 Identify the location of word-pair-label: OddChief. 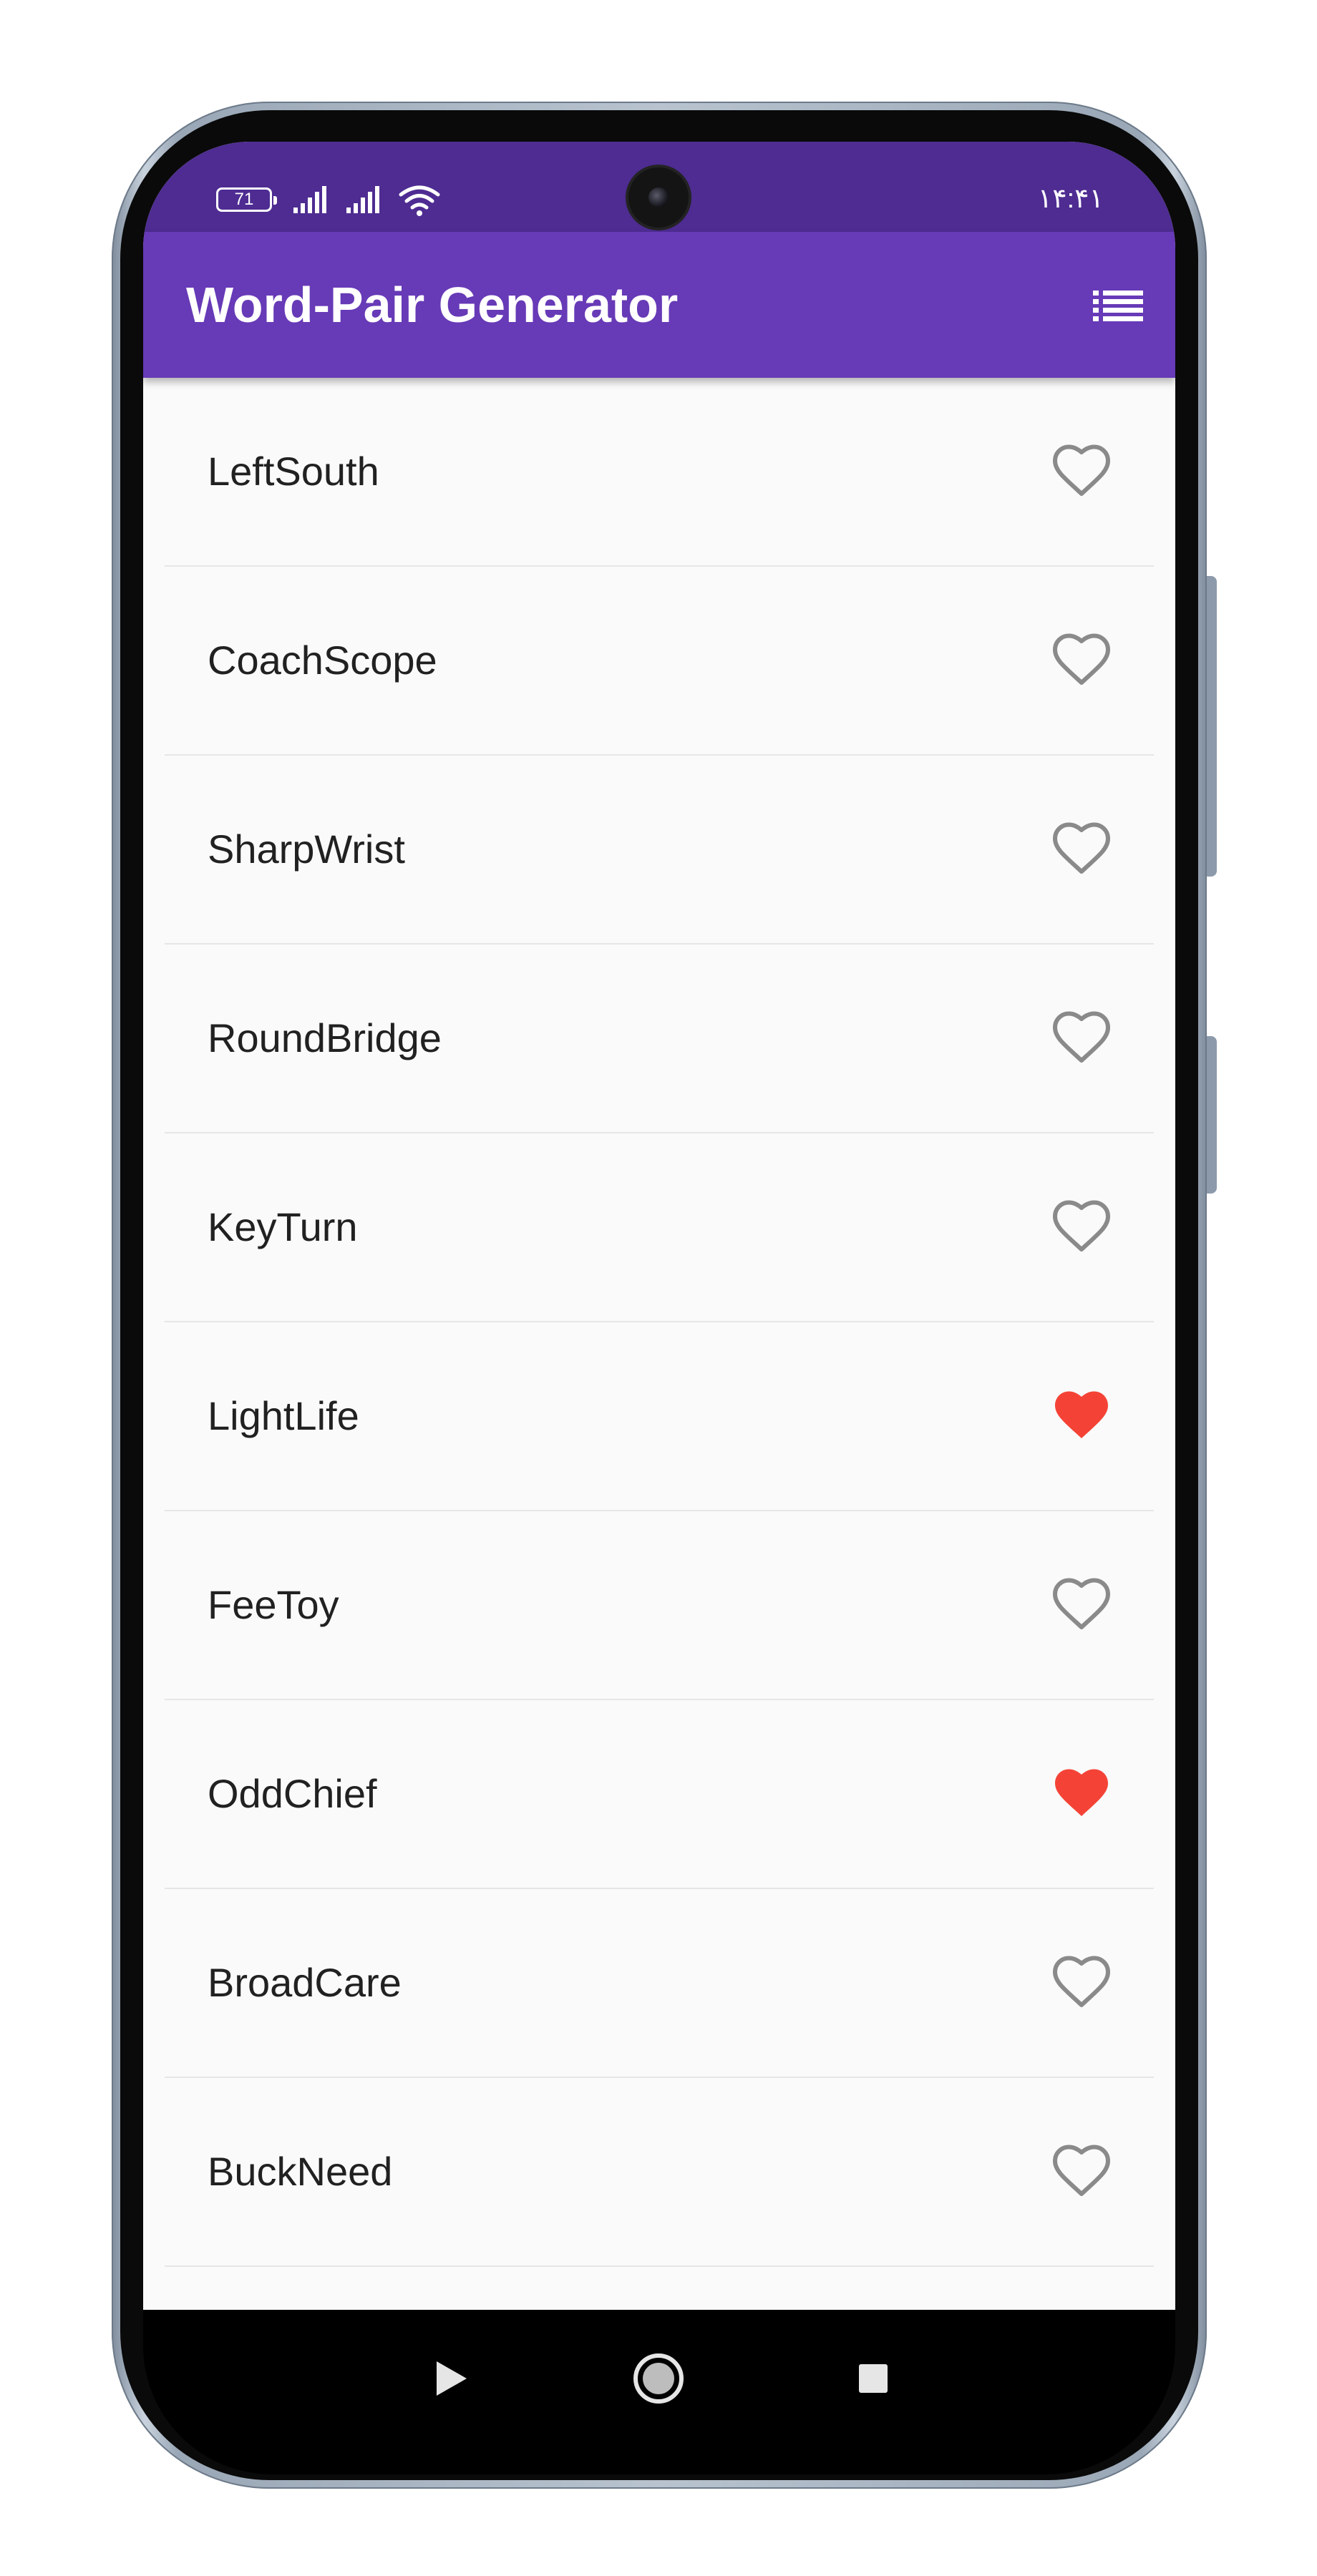
(292, 1793).